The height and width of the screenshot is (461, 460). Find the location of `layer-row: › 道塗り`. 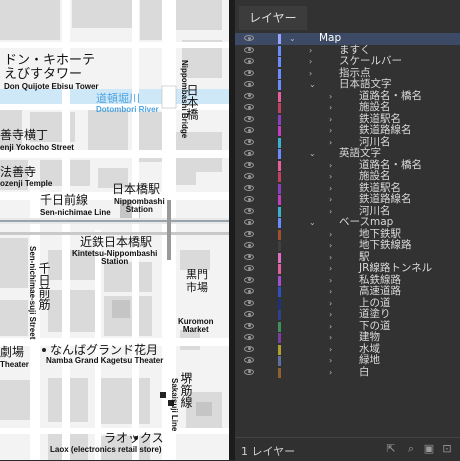

layer-row: › 道塗り is located at coordinates (347, 314).